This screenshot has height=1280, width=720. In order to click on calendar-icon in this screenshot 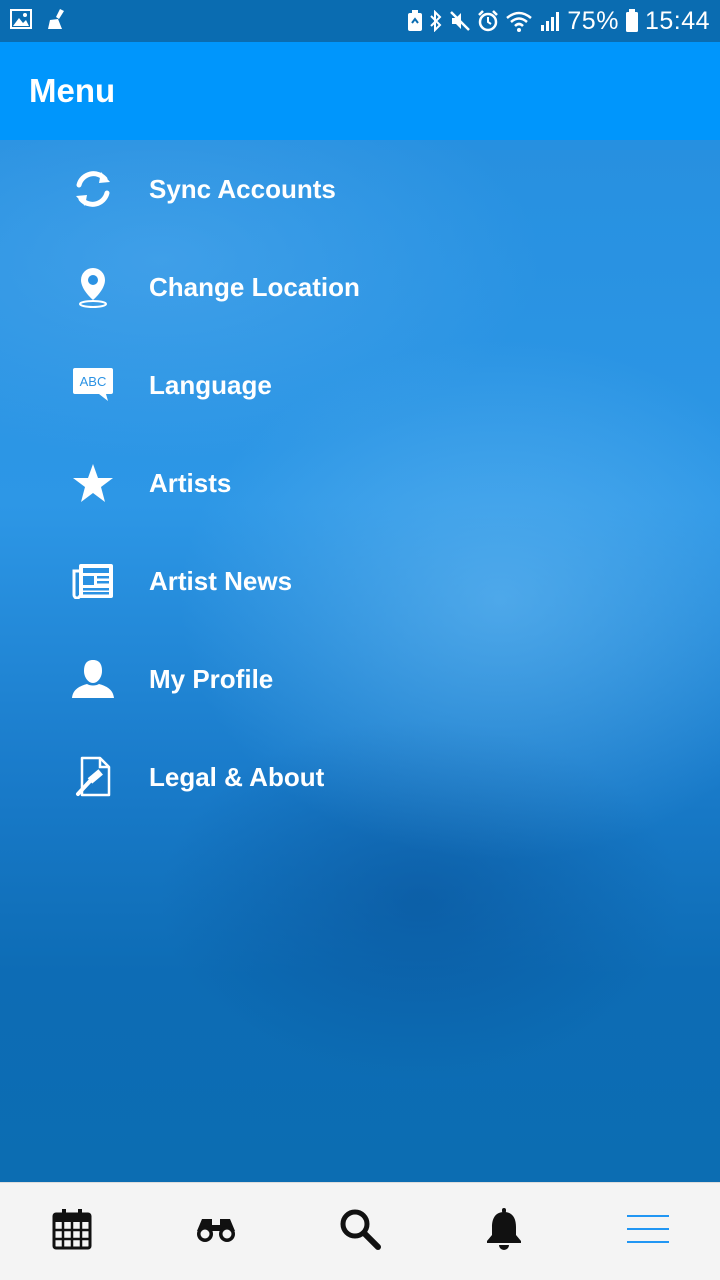, I will do `click(72, 1231)`.